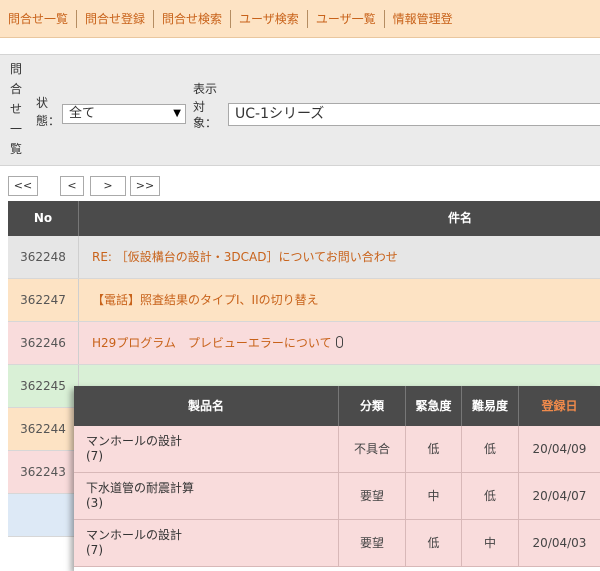 The image size is (600, 571). What do you see at coordinates (199, 107) in the screenshot?
I see `label-char: 対` at bounding box center [199, 107].